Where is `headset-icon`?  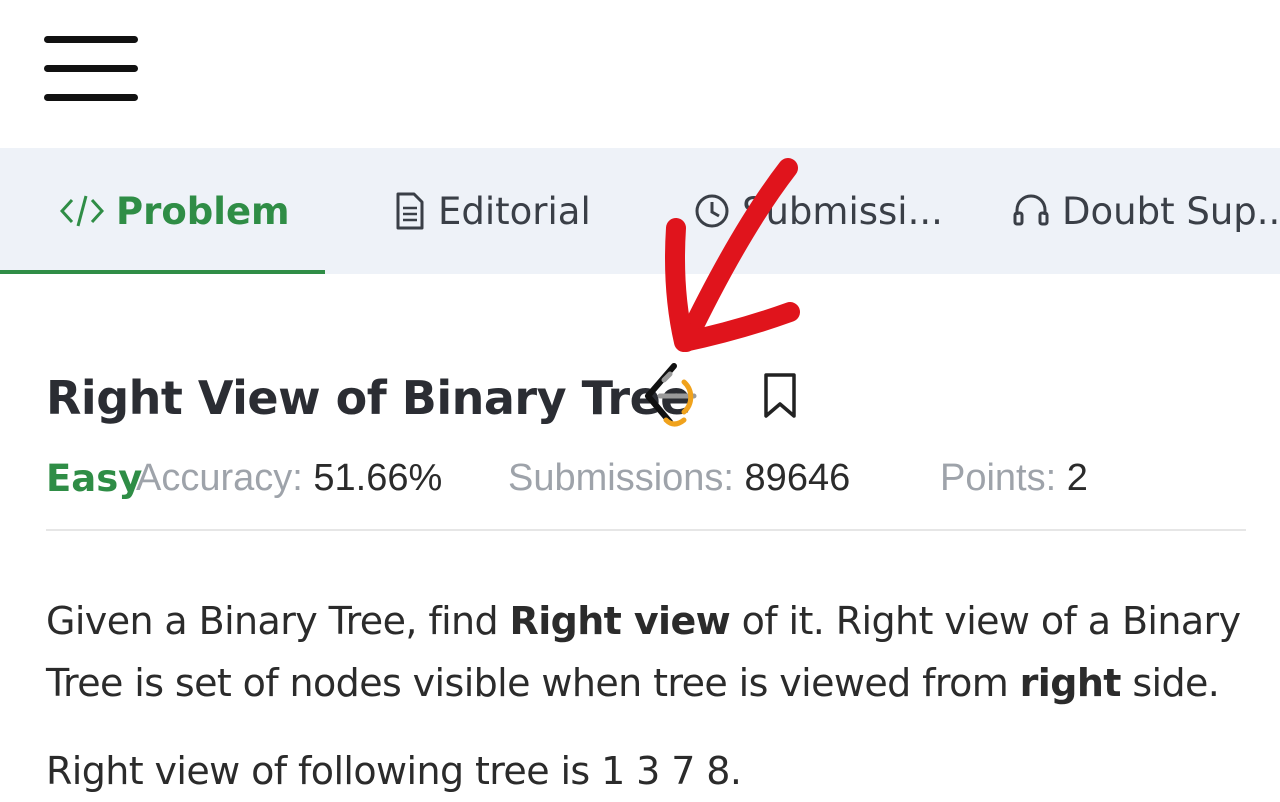
headset-icon is located at coordinates (1031, 210).